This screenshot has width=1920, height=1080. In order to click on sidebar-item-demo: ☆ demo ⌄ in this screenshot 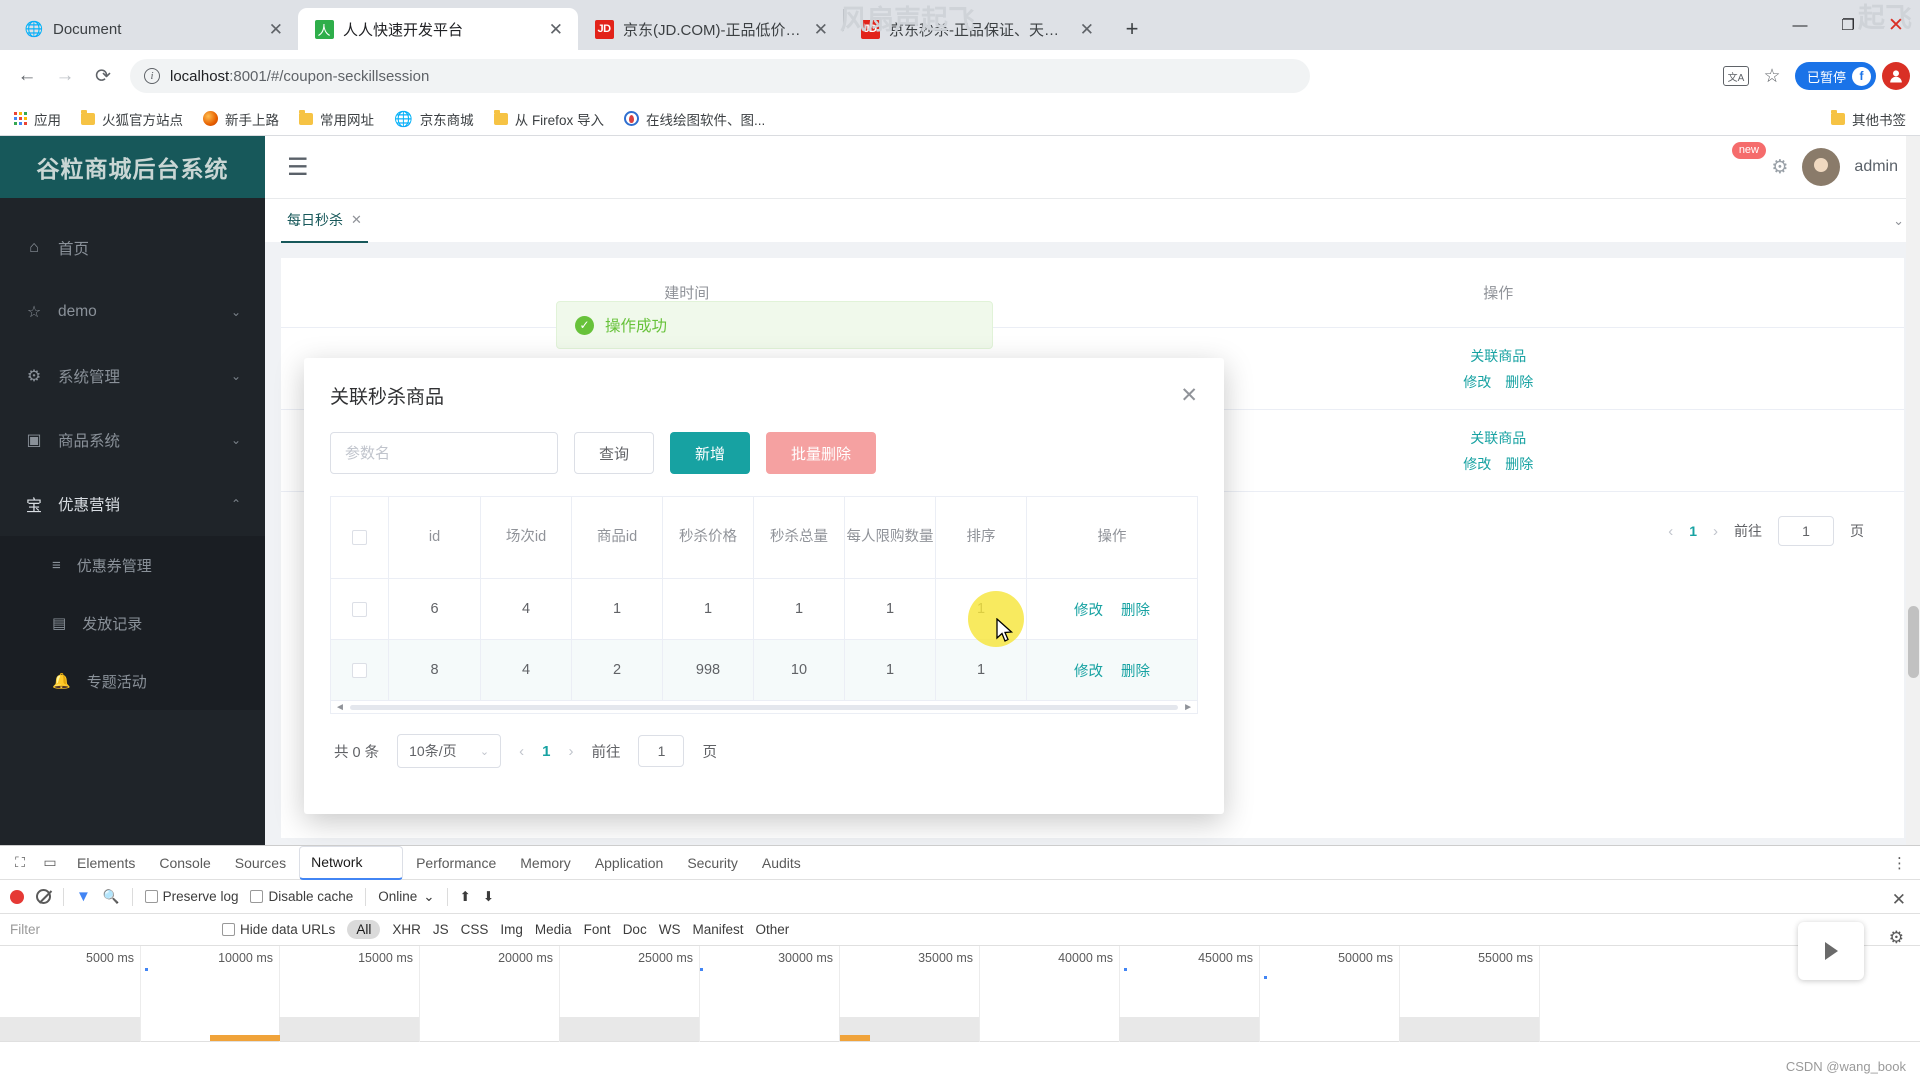, I will do `click(132, 312)`.